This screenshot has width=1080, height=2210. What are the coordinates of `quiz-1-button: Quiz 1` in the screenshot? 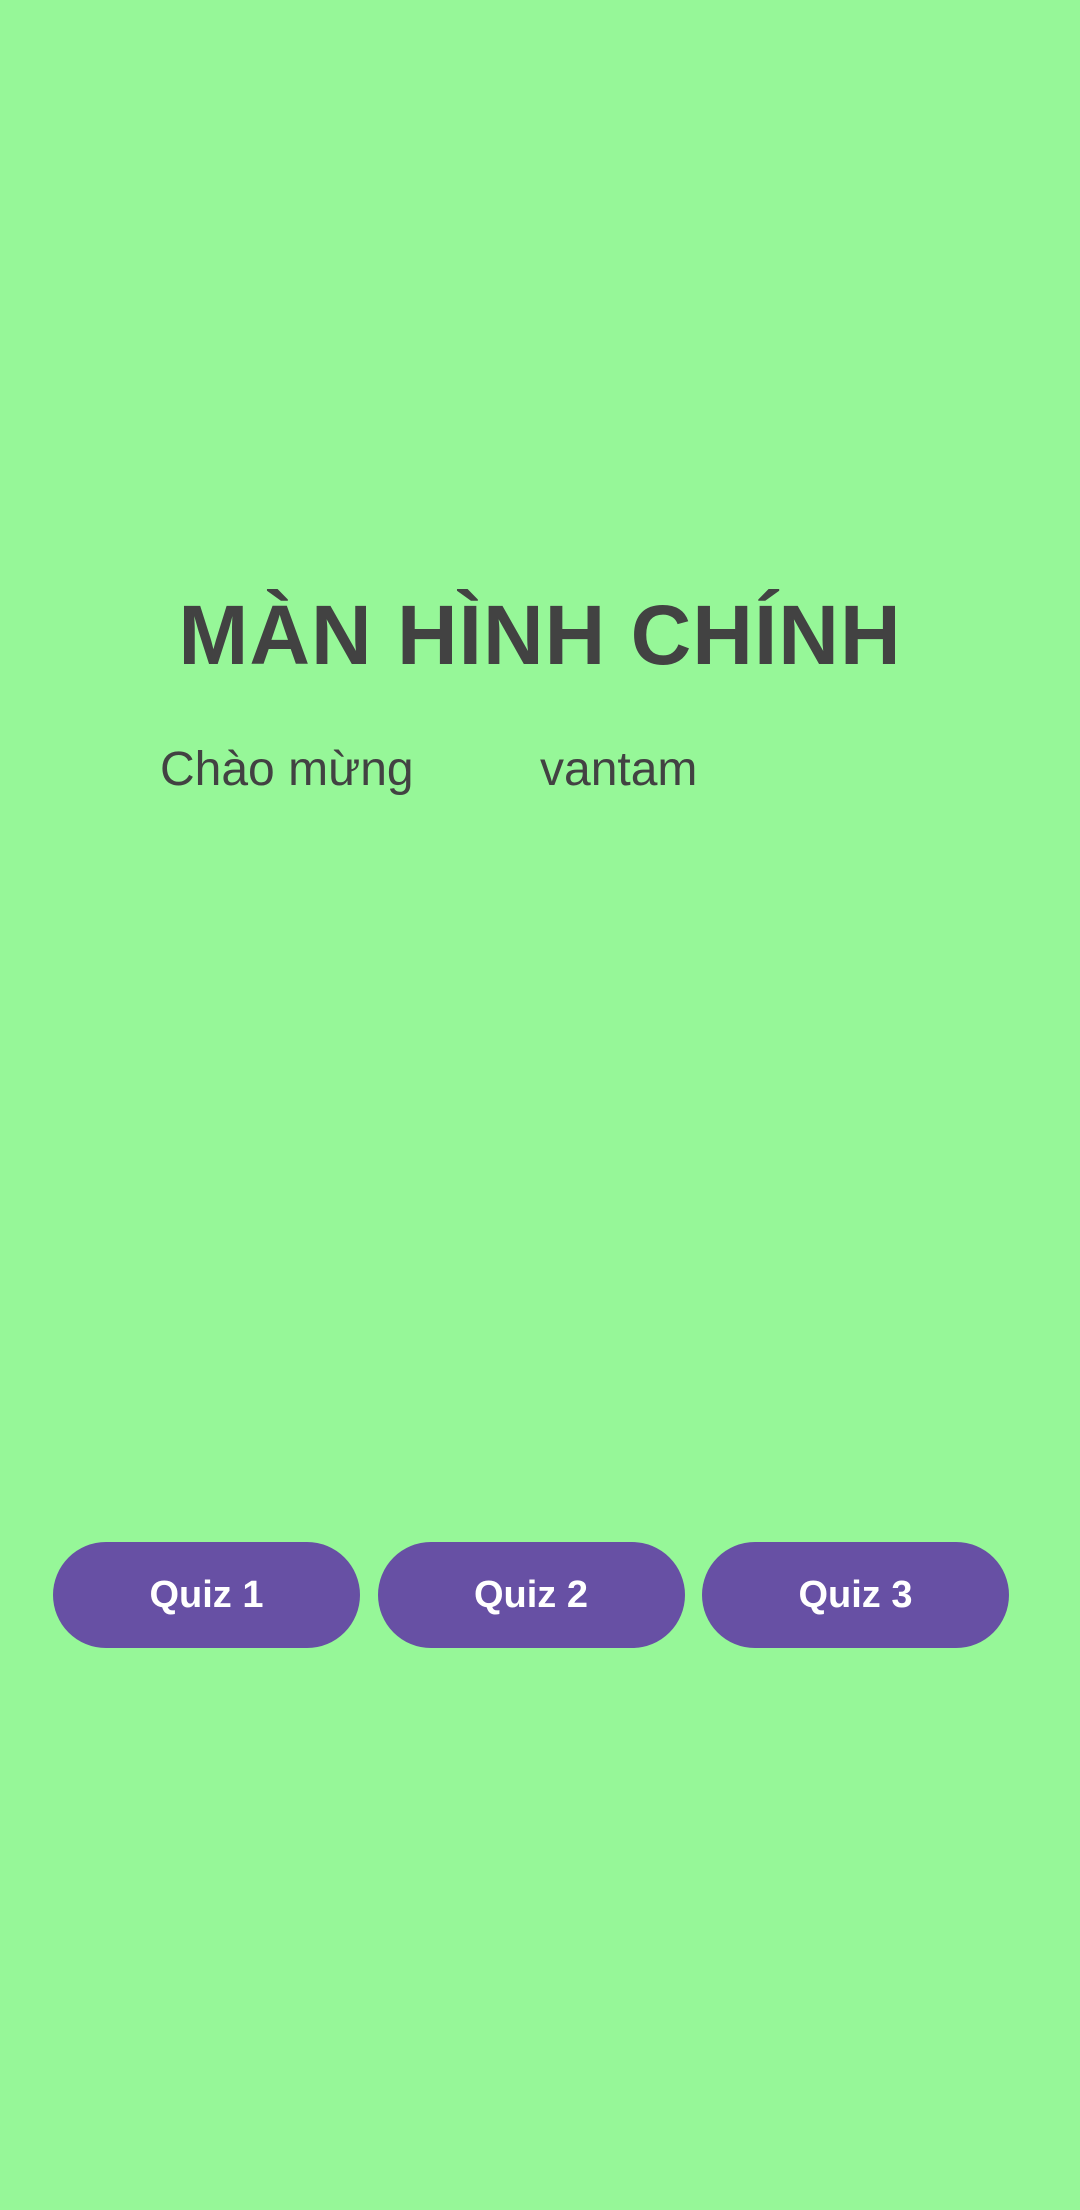 It's located at (206, 1595).